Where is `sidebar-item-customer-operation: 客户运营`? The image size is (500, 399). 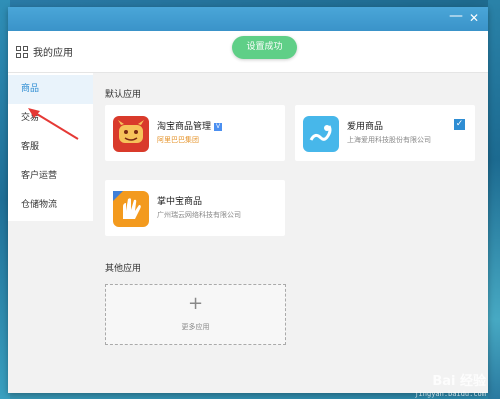
sidebar-item-customer-operation: 客户运营 is located at coordinates (50, 176).